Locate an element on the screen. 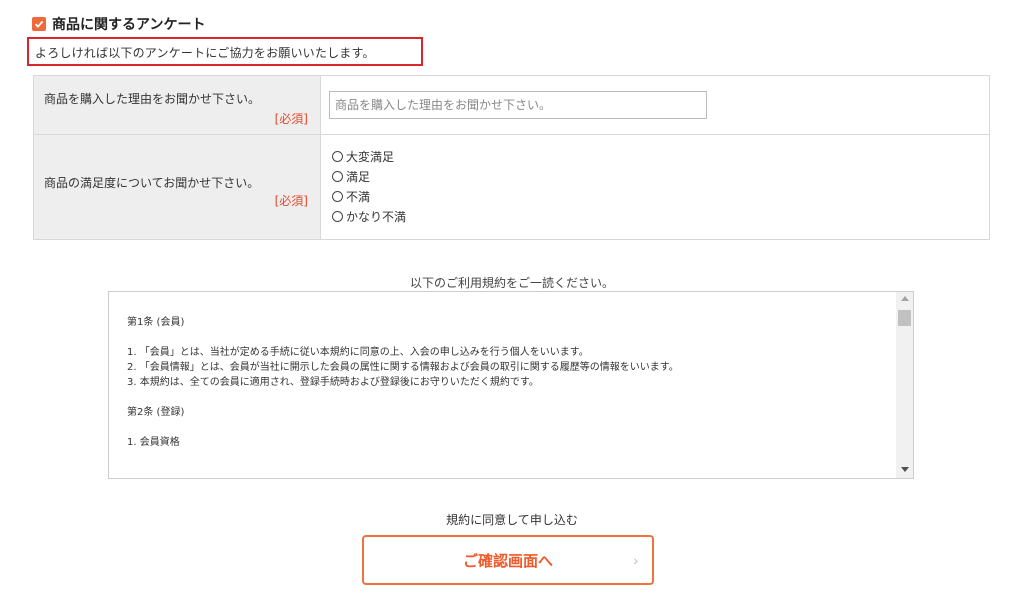 This screenshot has width=1024, height=605. terms-article-heading: 第2条 (登録) is located at coordinates (156, 412).